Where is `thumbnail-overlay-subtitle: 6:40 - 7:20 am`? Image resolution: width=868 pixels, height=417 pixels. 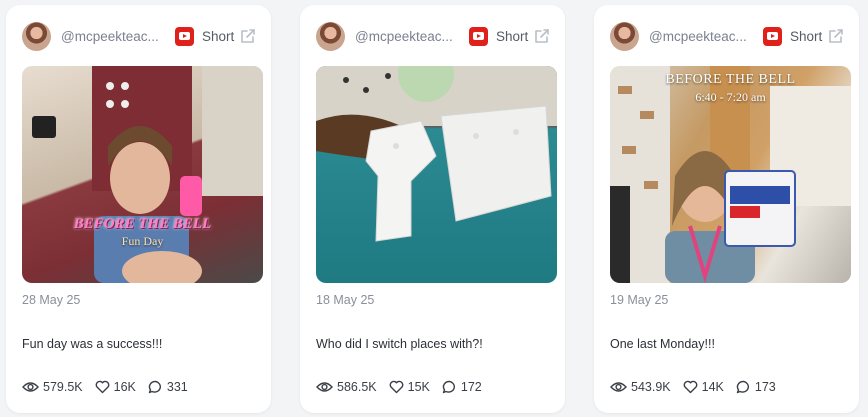
thumbnail-overlay-subtitle: 6:40 - 7:20 am is located at coordinates (730, 97).